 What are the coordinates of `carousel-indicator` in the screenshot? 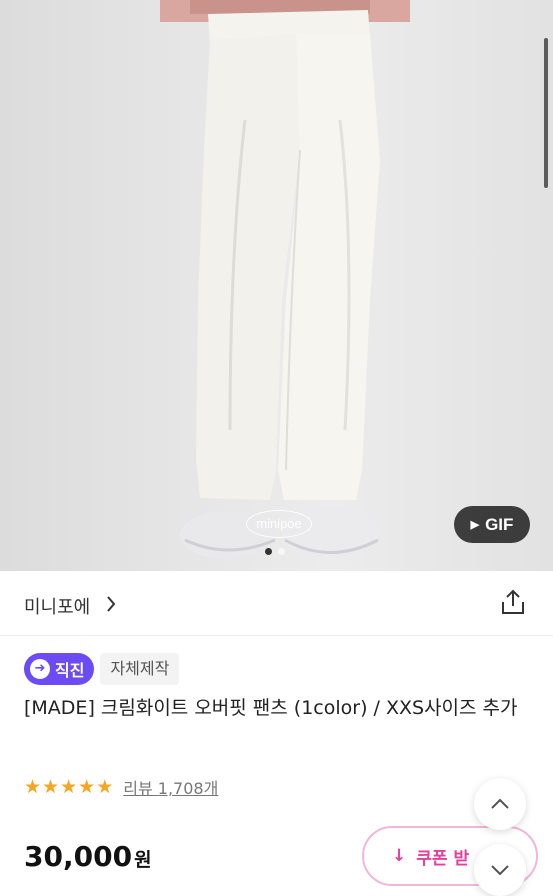 It's located at (275, 551).